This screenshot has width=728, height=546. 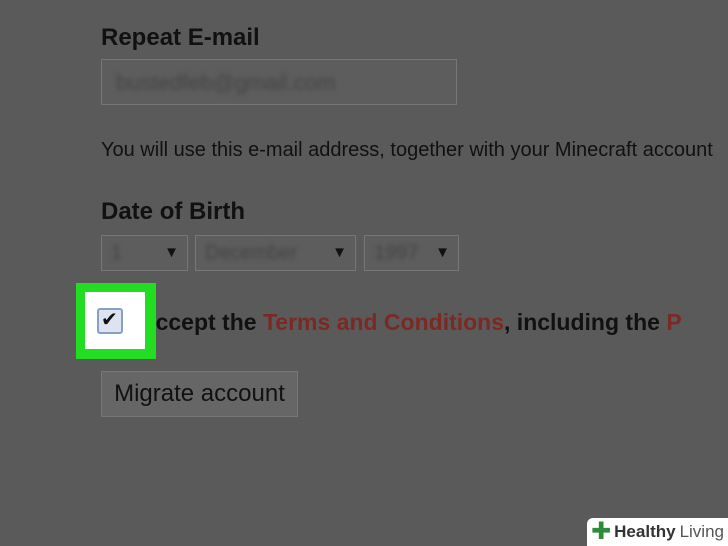 I want to click on terms-link: Terms and Conditions, so click(x=383, y=322).